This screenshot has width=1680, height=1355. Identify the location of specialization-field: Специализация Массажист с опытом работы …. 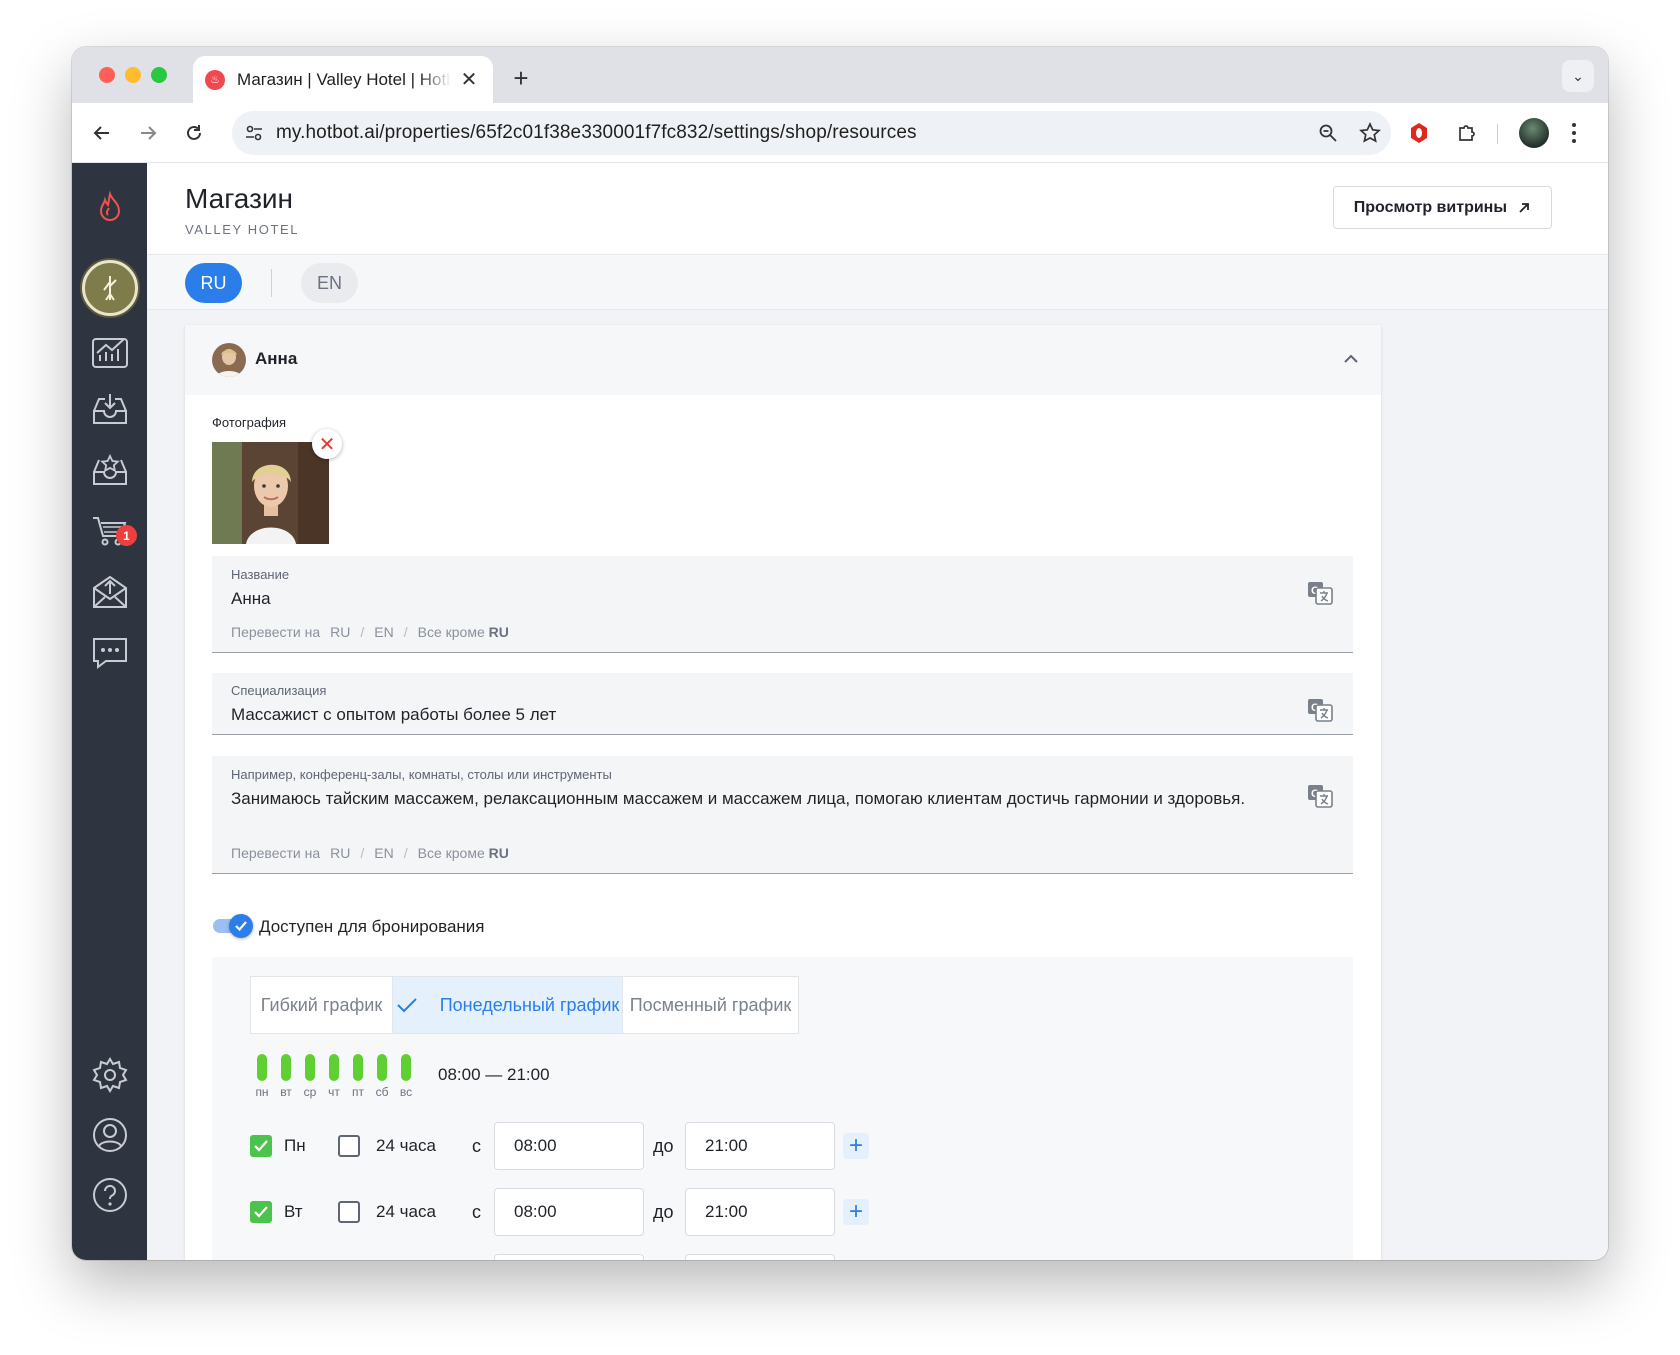
(782, 704).